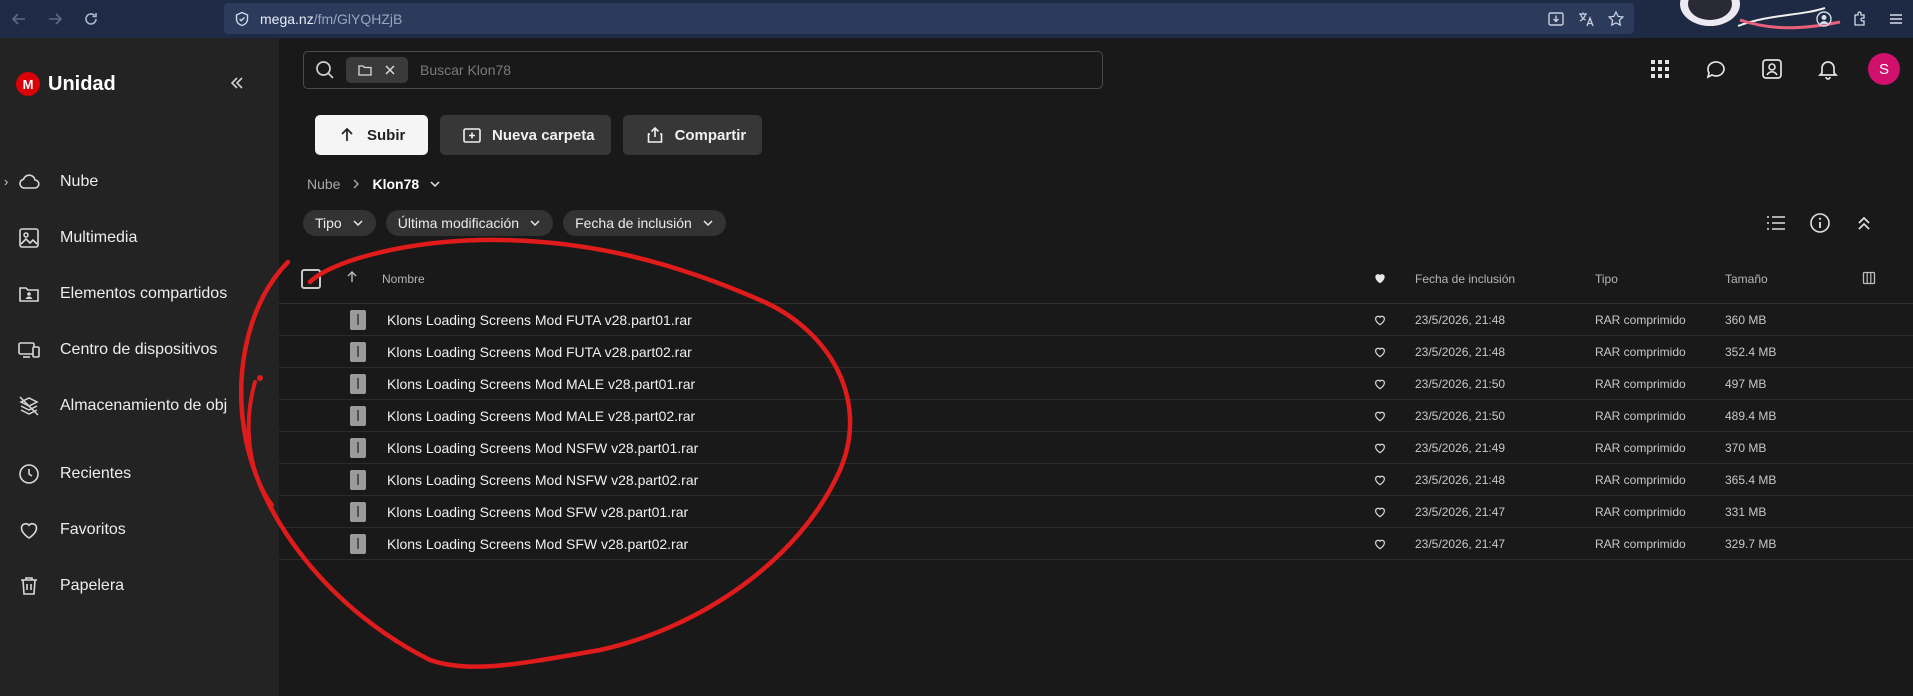  Describe the element at coordinates (325, 70) in the screenshot. I see `search-icon` at that location.